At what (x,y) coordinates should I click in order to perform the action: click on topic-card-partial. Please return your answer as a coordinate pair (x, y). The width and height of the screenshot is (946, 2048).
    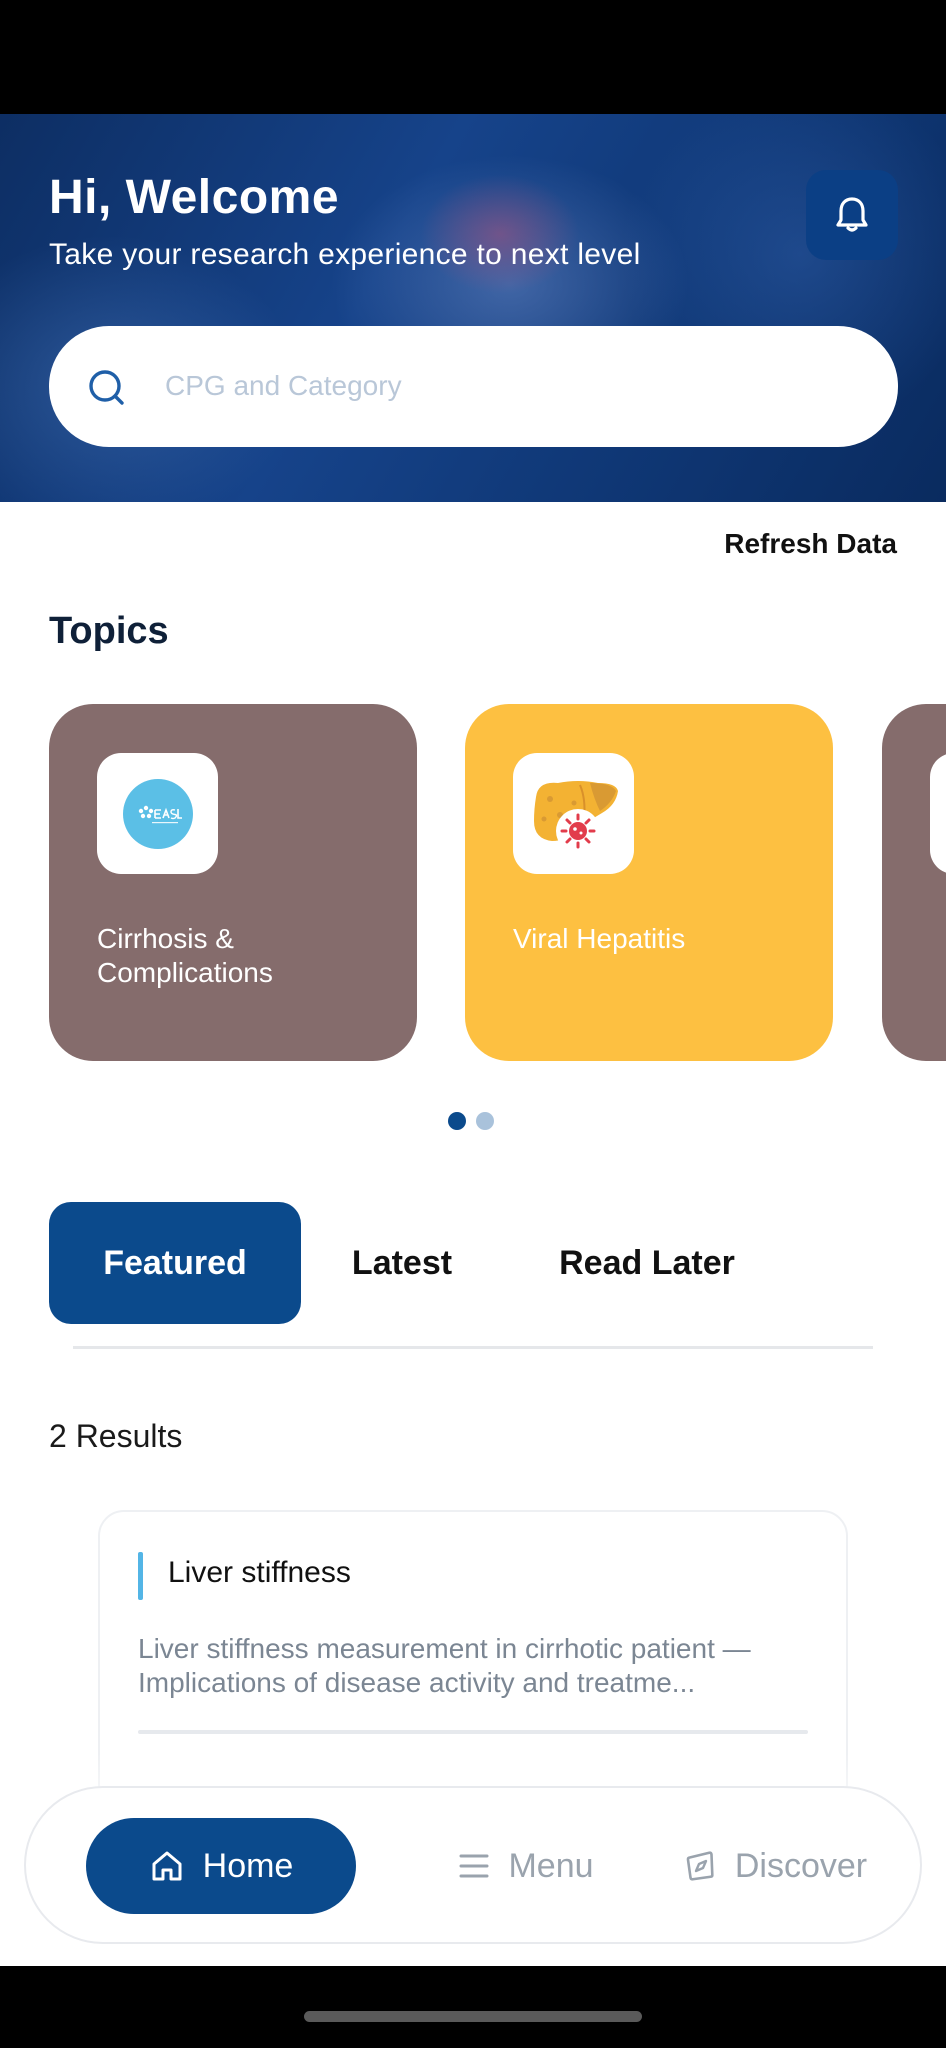
    Looking at the image, I should click on (914, 882).